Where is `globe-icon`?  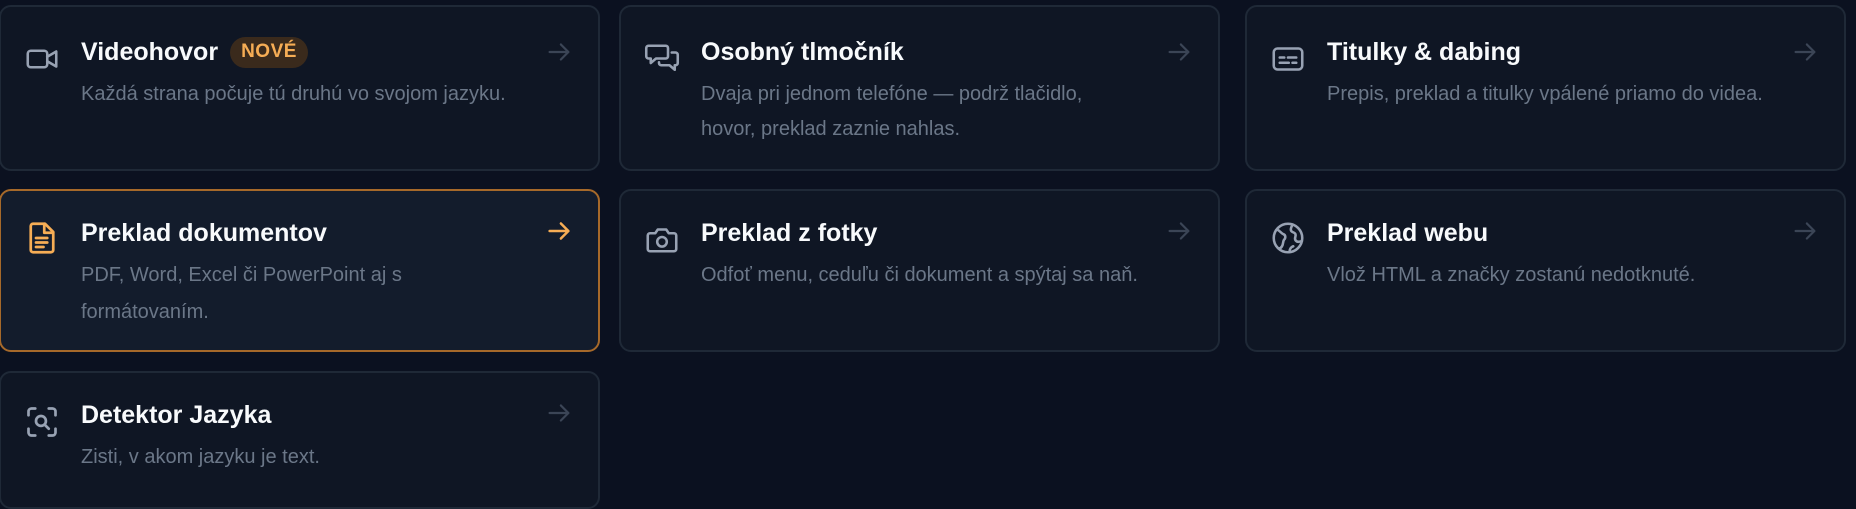
globe-icon is located at coordinates (1288, 238).